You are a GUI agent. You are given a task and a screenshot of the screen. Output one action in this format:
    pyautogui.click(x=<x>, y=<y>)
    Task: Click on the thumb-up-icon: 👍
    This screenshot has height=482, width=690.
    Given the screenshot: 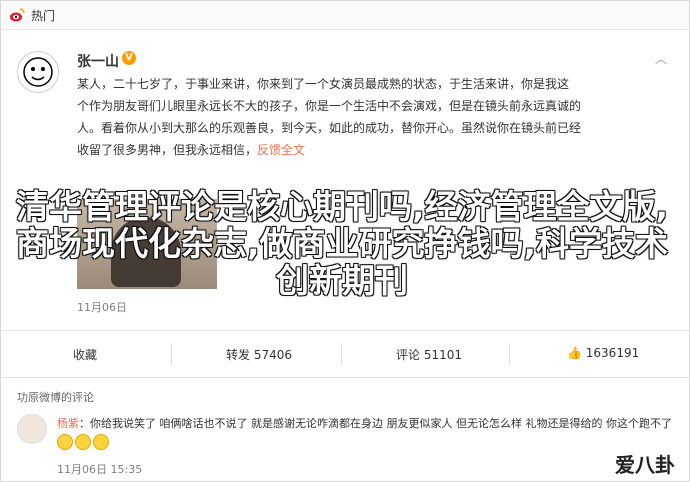 What is the action you would take?
    pyautogui.click(x=574, y=353)
    